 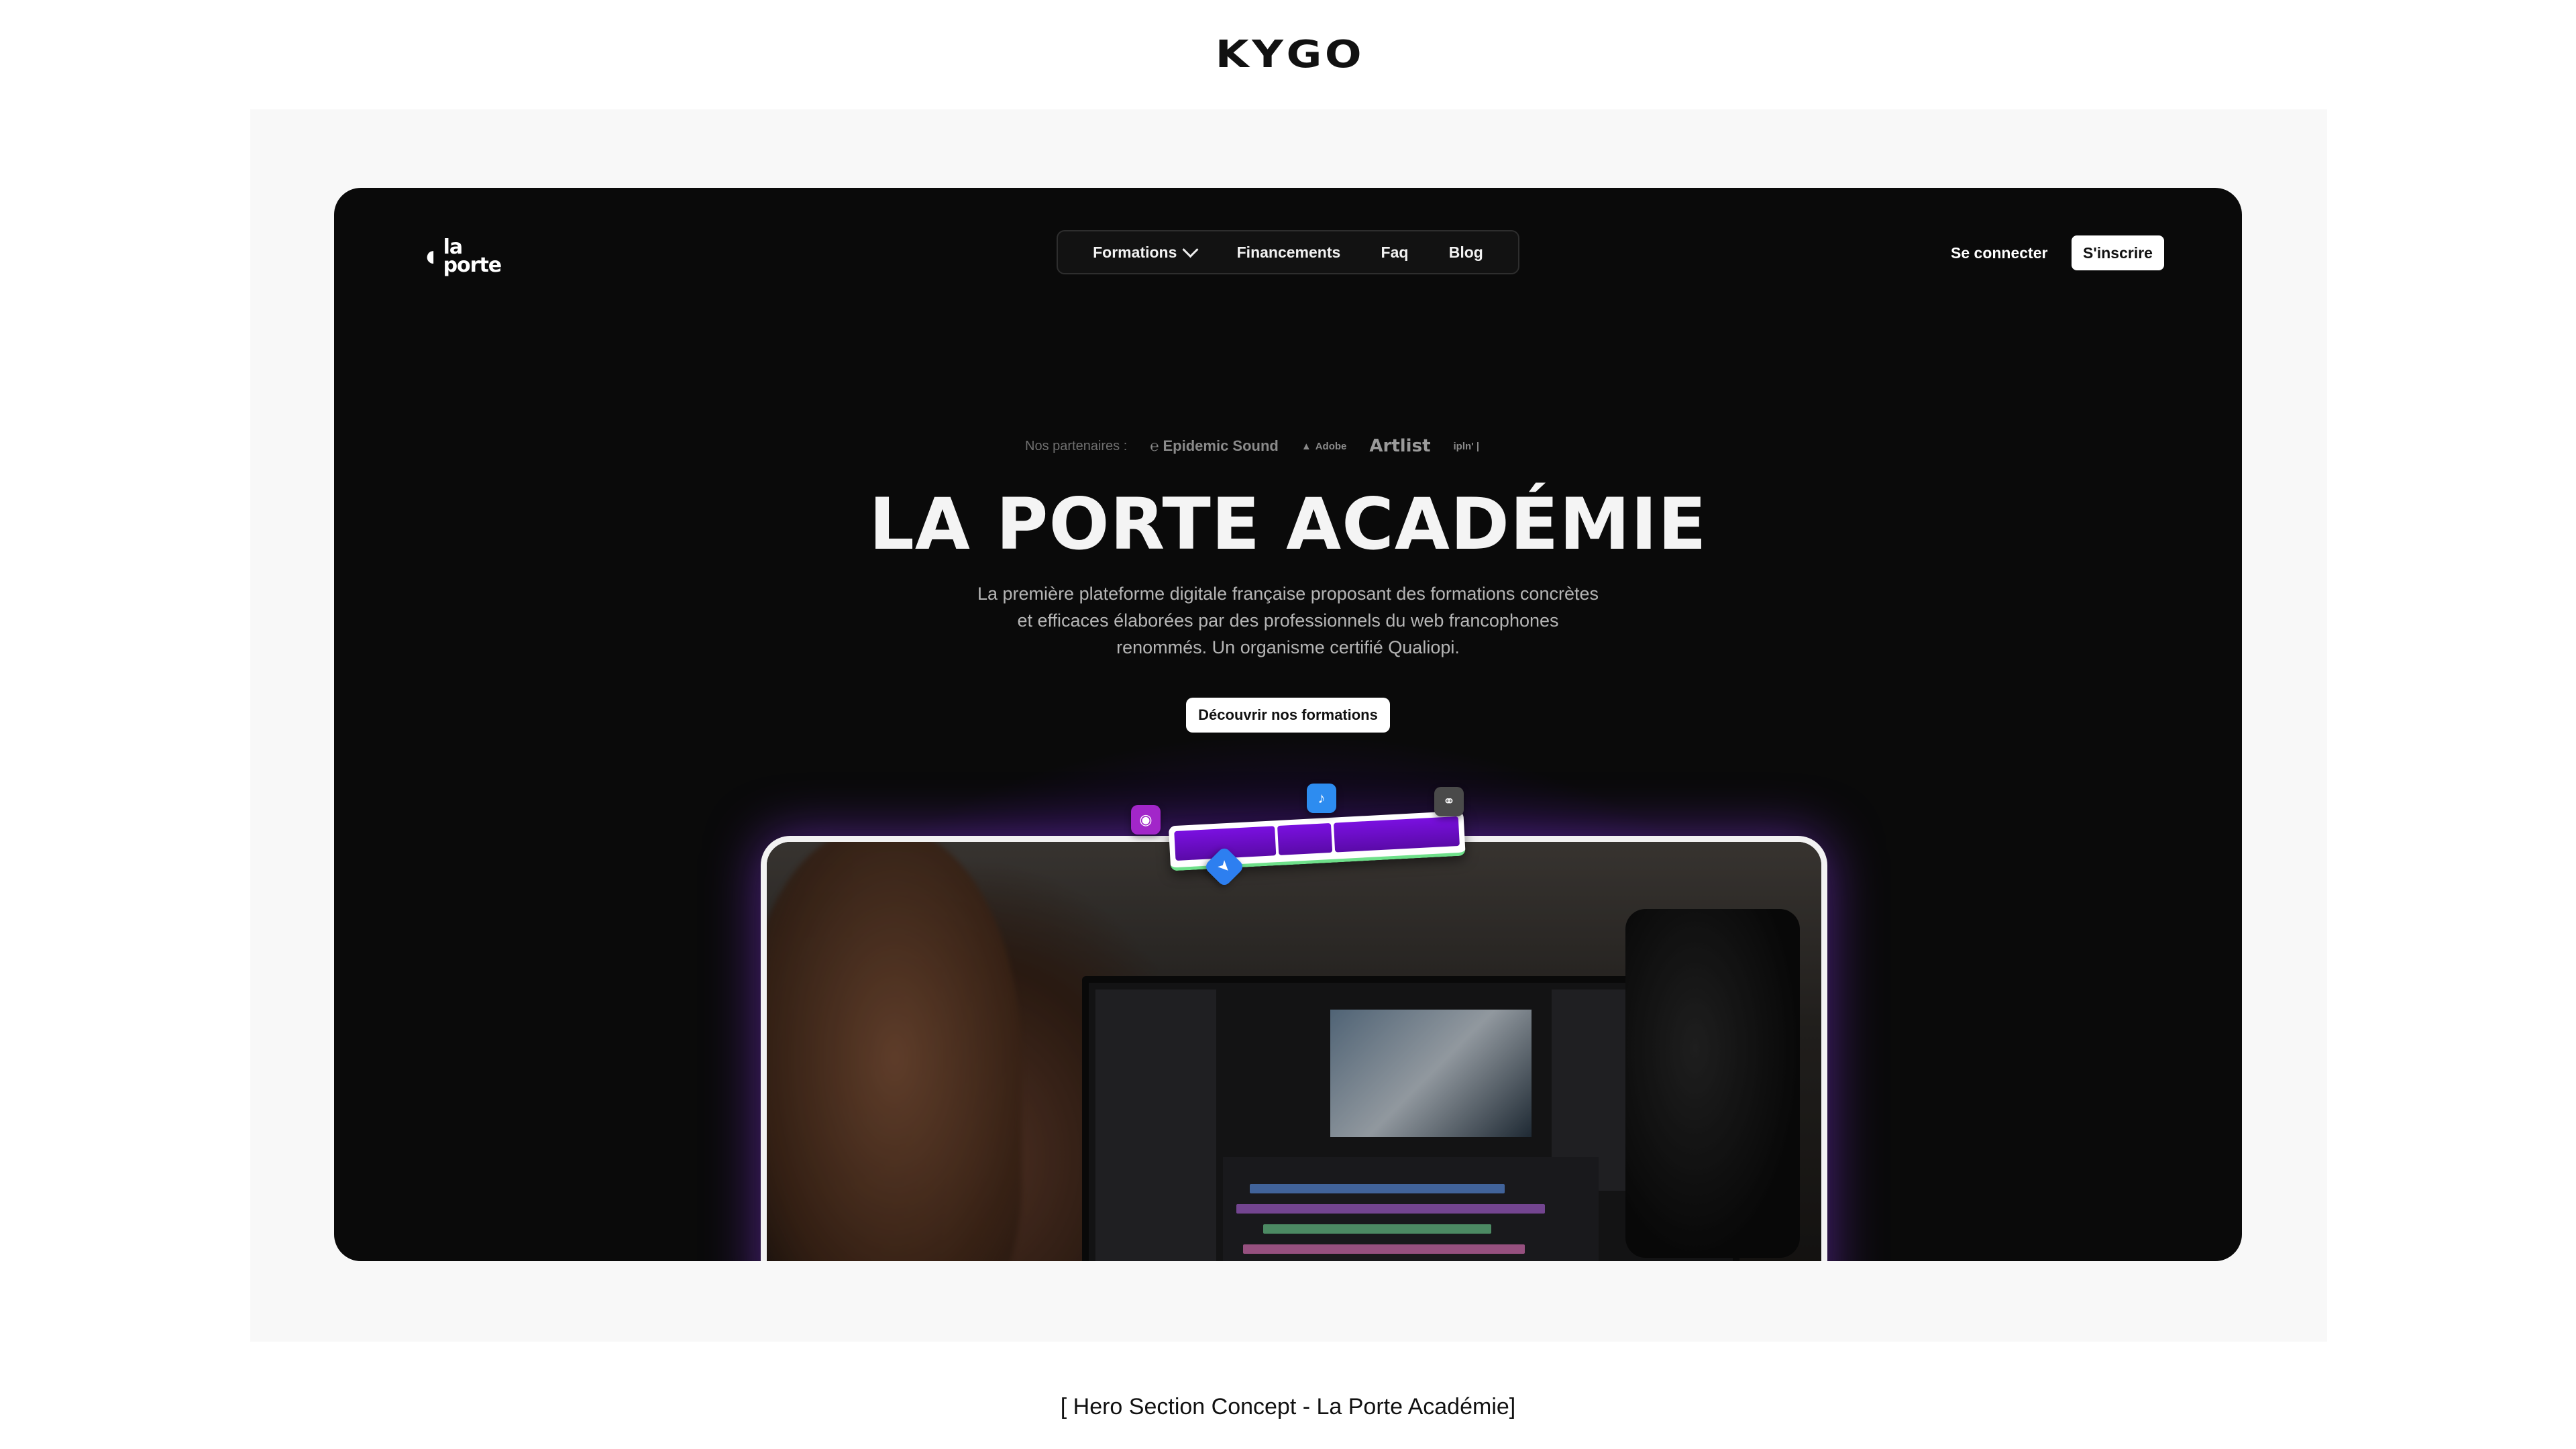 I want to click on partner-adobe: ▲ Adobe, so click(x=1324, y=446).